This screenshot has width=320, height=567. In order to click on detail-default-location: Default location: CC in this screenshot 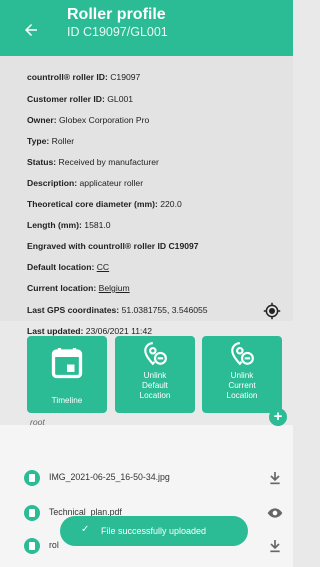, I will do `click(68, 267)`.